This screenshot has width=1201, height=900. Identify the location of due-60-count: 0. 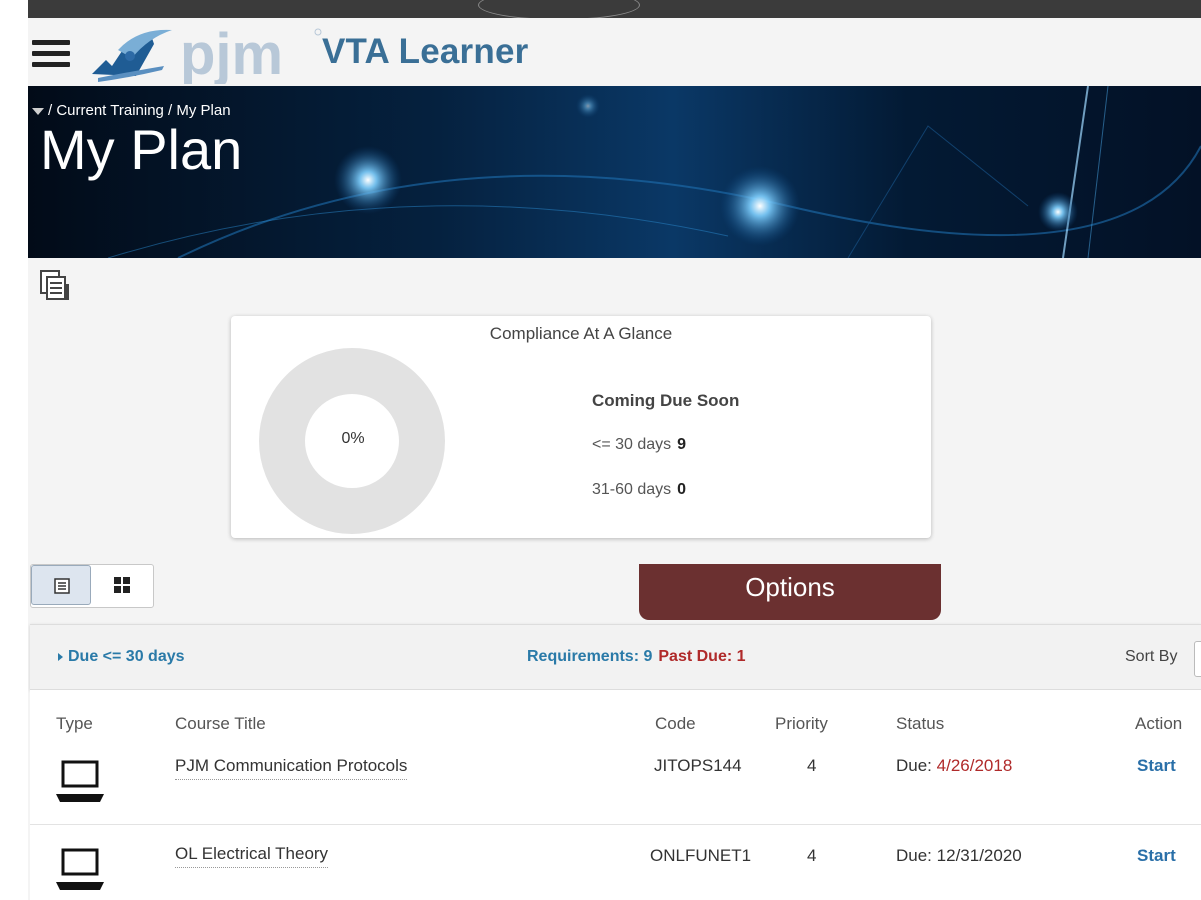
(682, 489).